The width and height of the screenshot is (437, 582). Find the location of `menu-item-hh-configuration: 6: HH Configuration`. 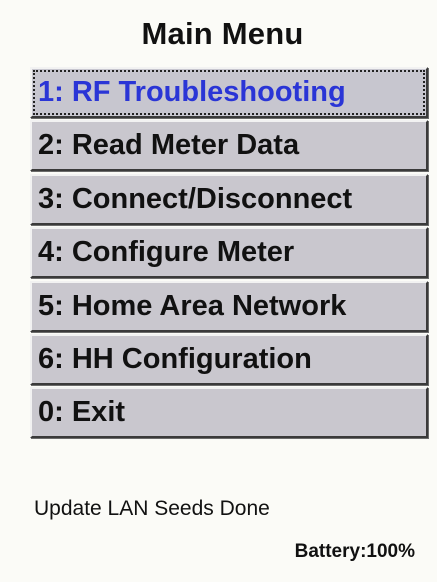

menu-item-hh-configuration: 6: HH Configuration is located at coordinates (229, 359).